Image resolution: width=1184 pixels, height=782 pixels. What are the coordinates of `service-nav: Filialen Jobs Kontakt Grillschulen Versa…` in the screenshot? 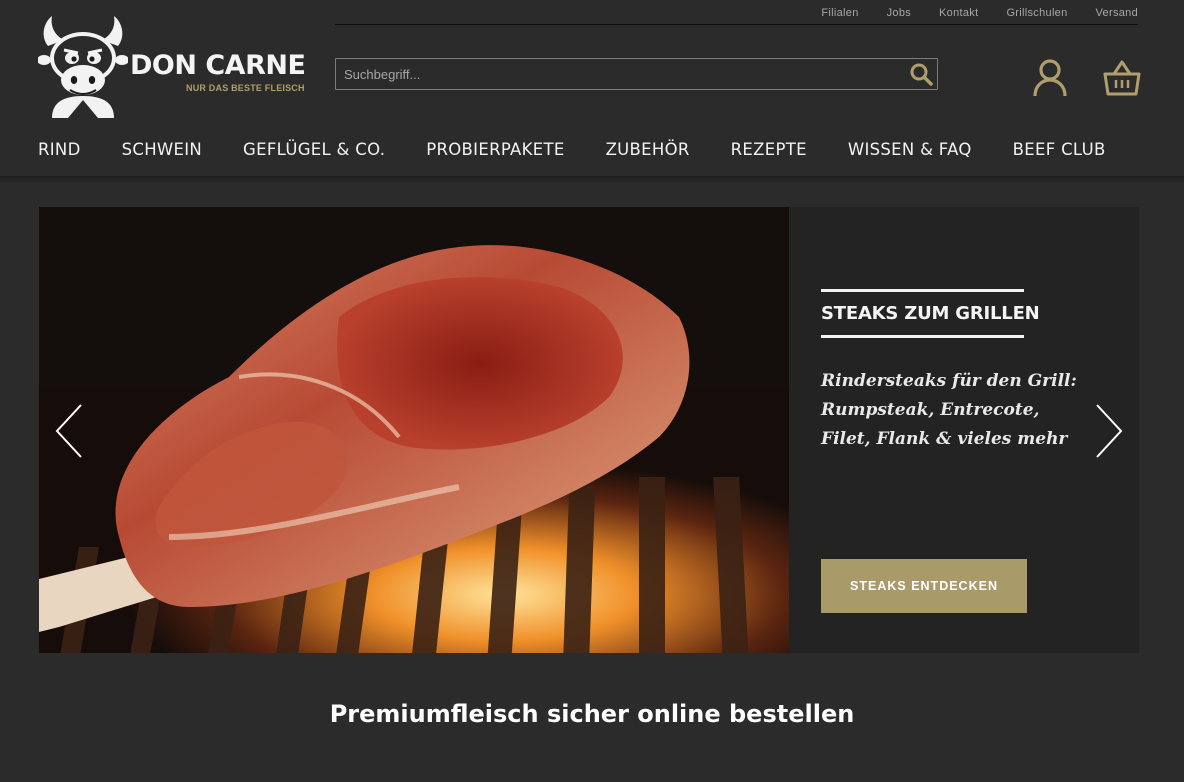 It's located at (979, 13).